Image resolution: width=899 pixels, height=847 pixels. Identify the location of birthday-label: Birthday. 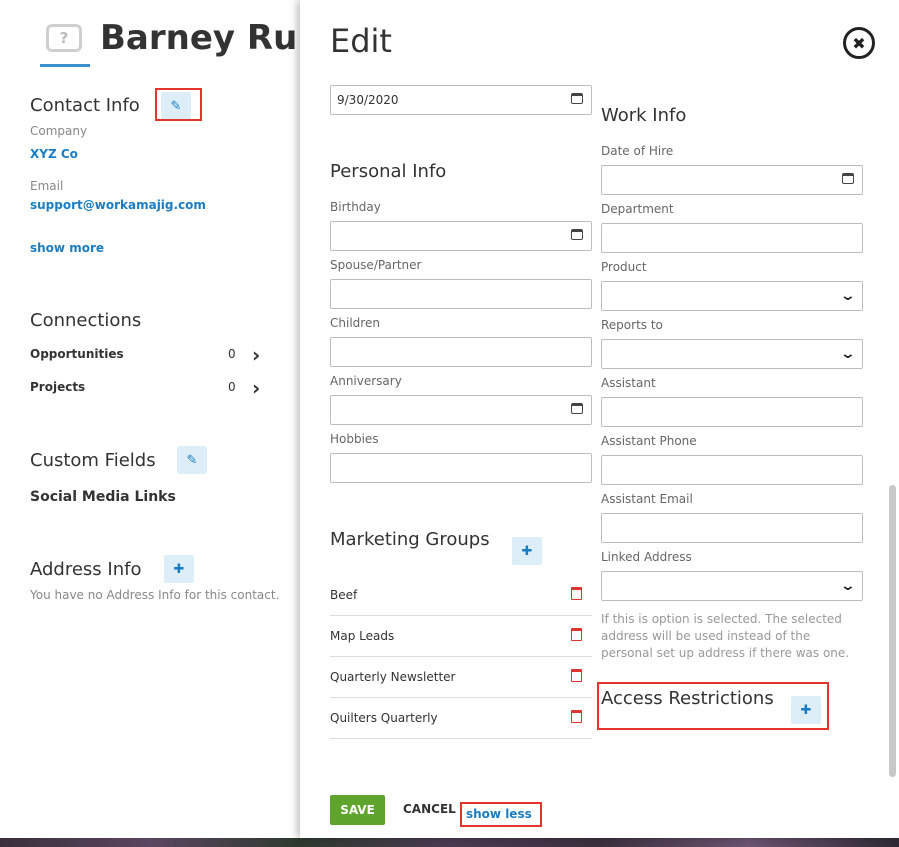
(355, 207).